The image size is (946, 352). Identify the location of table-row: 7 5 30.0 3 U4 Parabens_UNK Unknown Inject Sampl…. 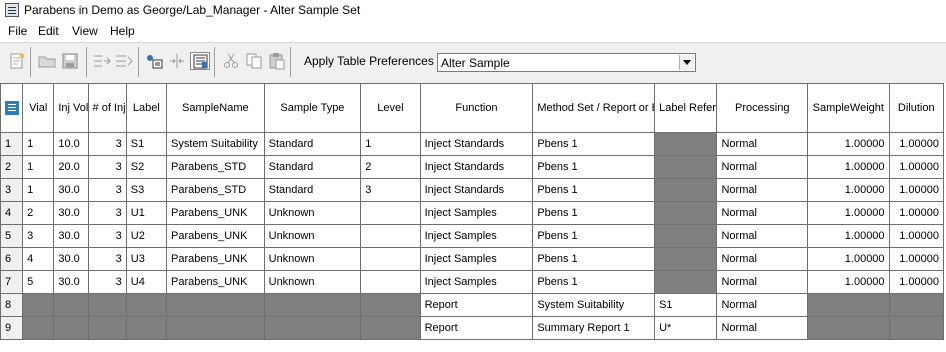
(472, 282).